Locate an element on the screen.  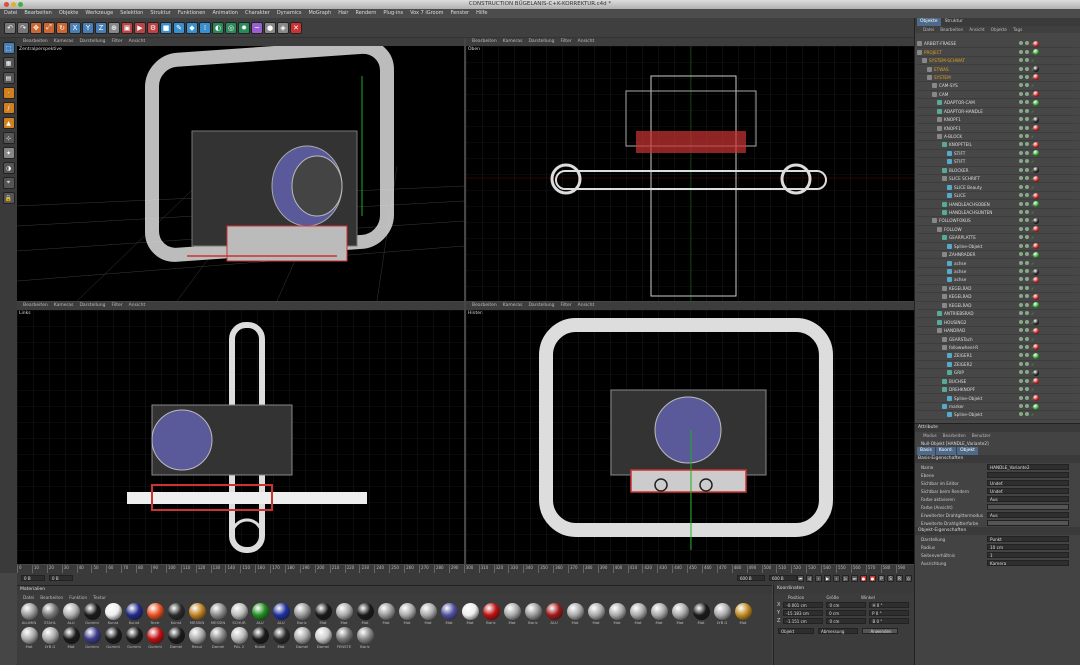
material-swatch: Baric is located at coordinates (302, 614).